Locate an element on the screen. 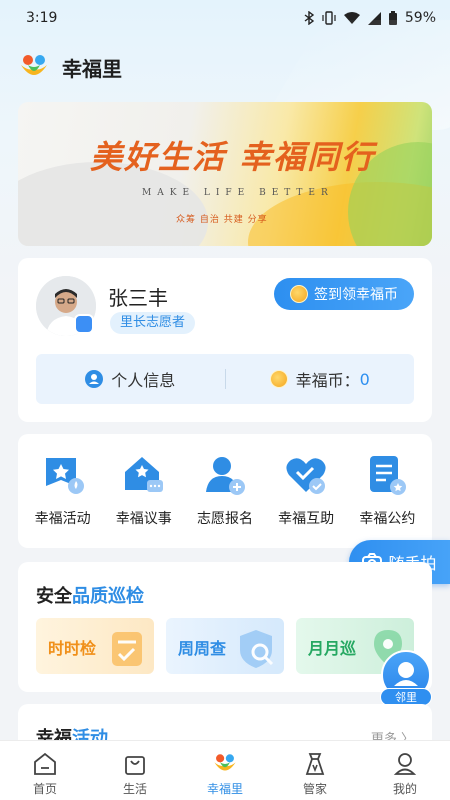 The width and height of the screenshot is (450, 800). inspection-tiles: 时时检 周周查 月月巡 is located at coordinates (225, 646).